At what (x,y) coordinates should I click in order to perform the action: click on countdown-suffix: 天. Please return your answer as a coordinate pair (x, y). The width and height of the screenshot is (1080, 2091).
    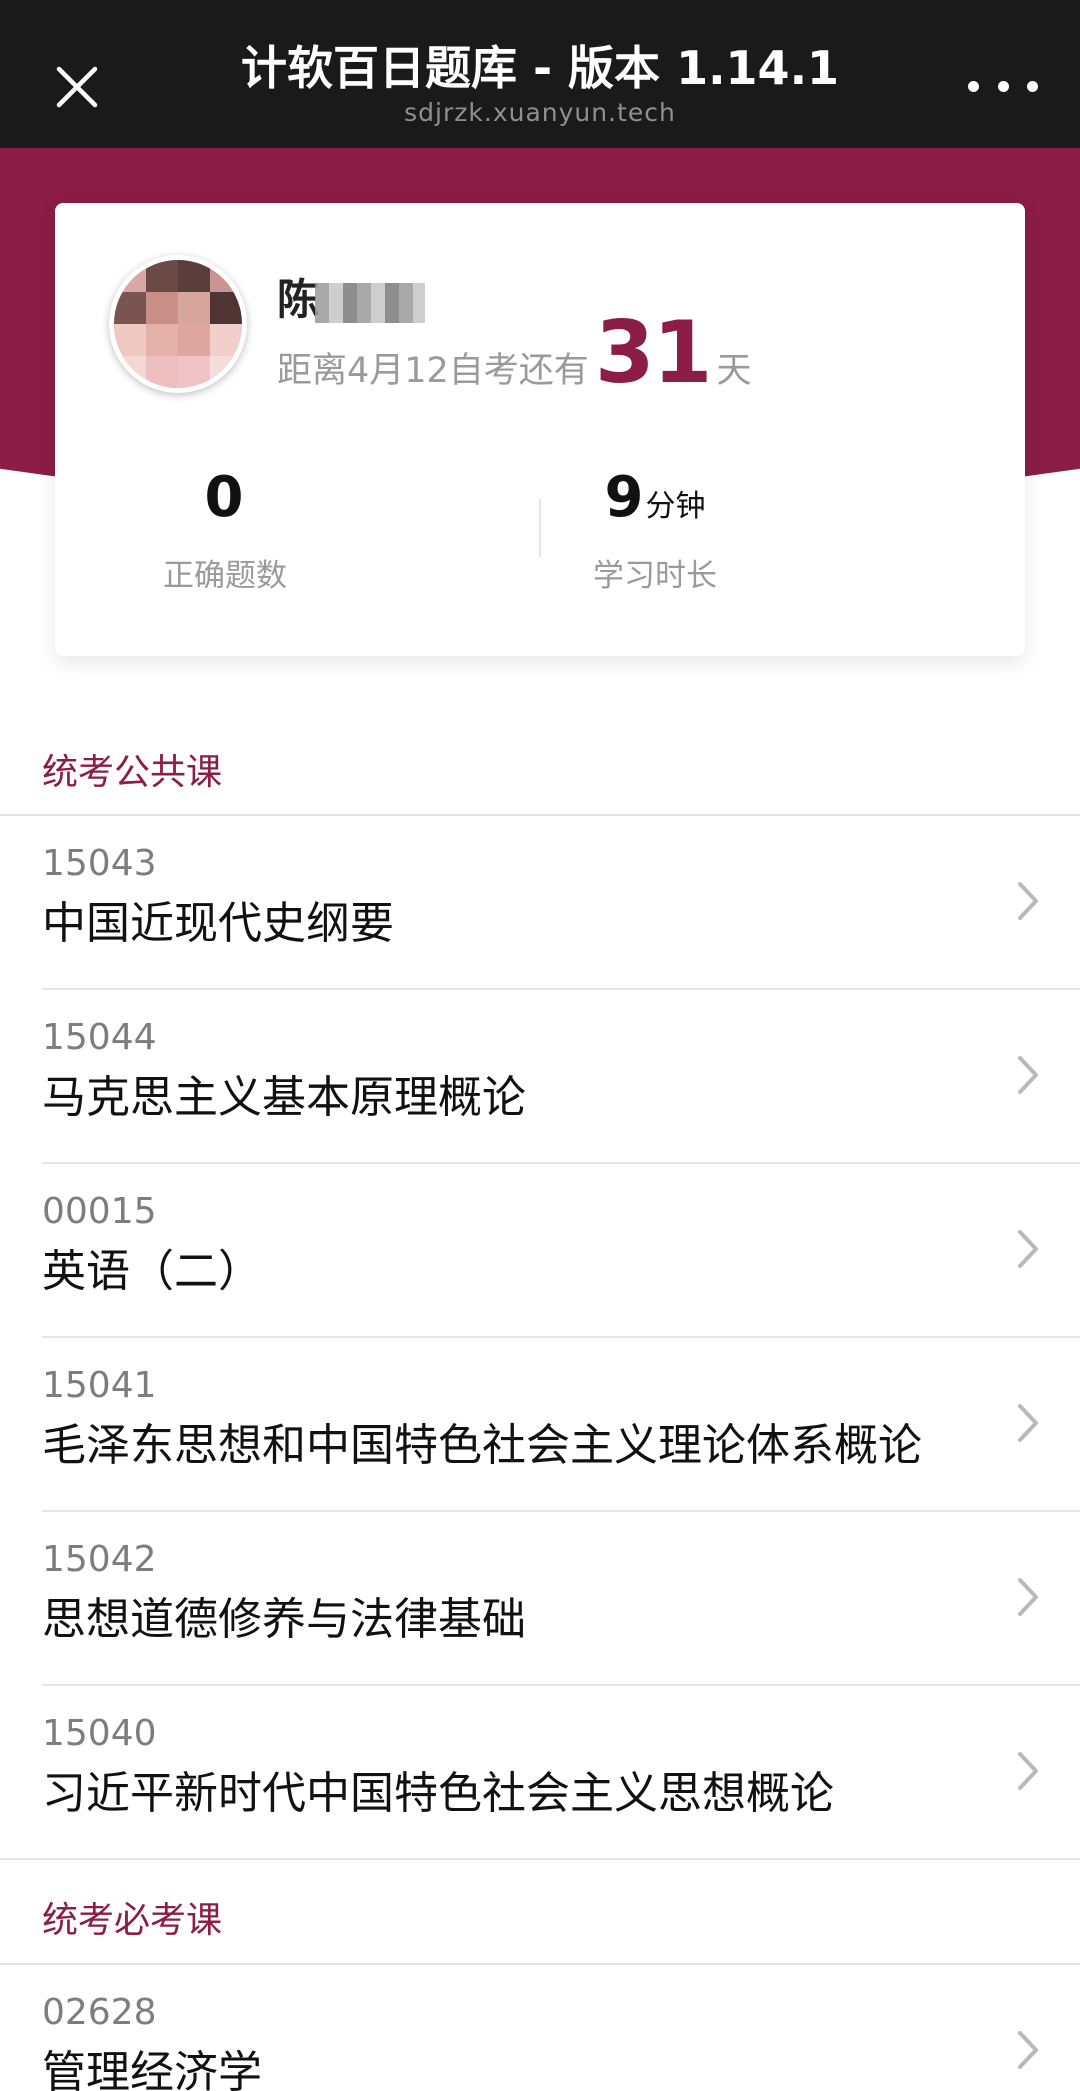
    Looking at the image, I should click on (734, 371).